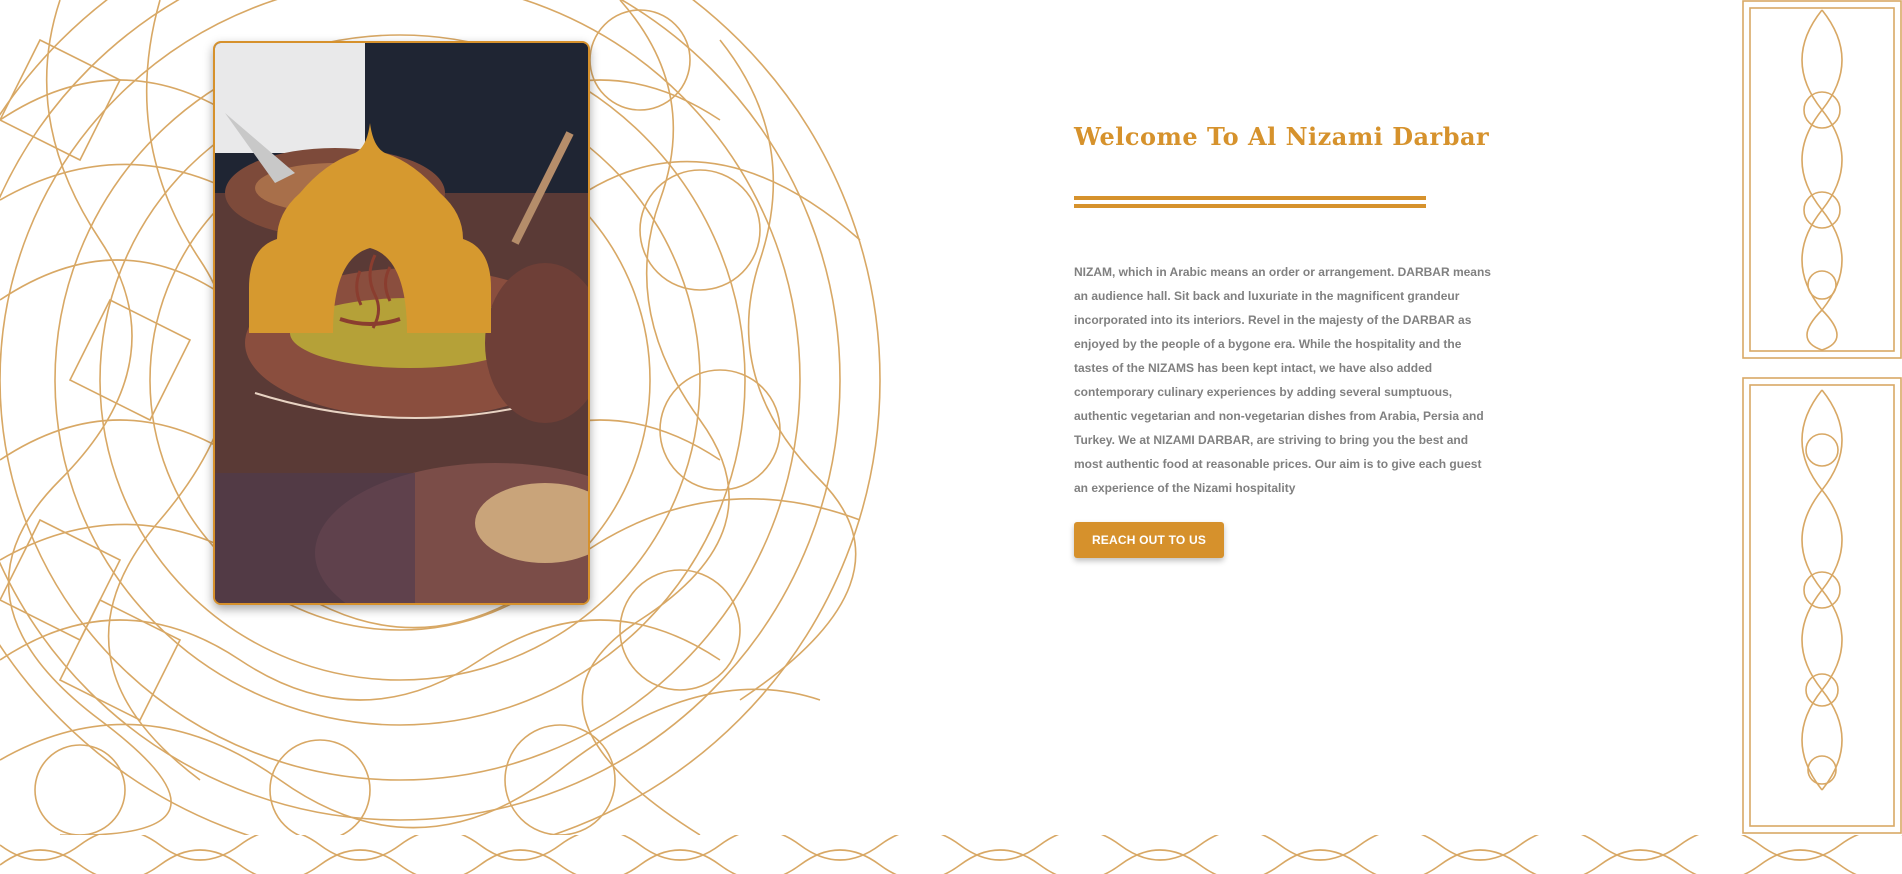 The image size is (1902, 874). I want to click on food-photo-card, so click(401, 323).